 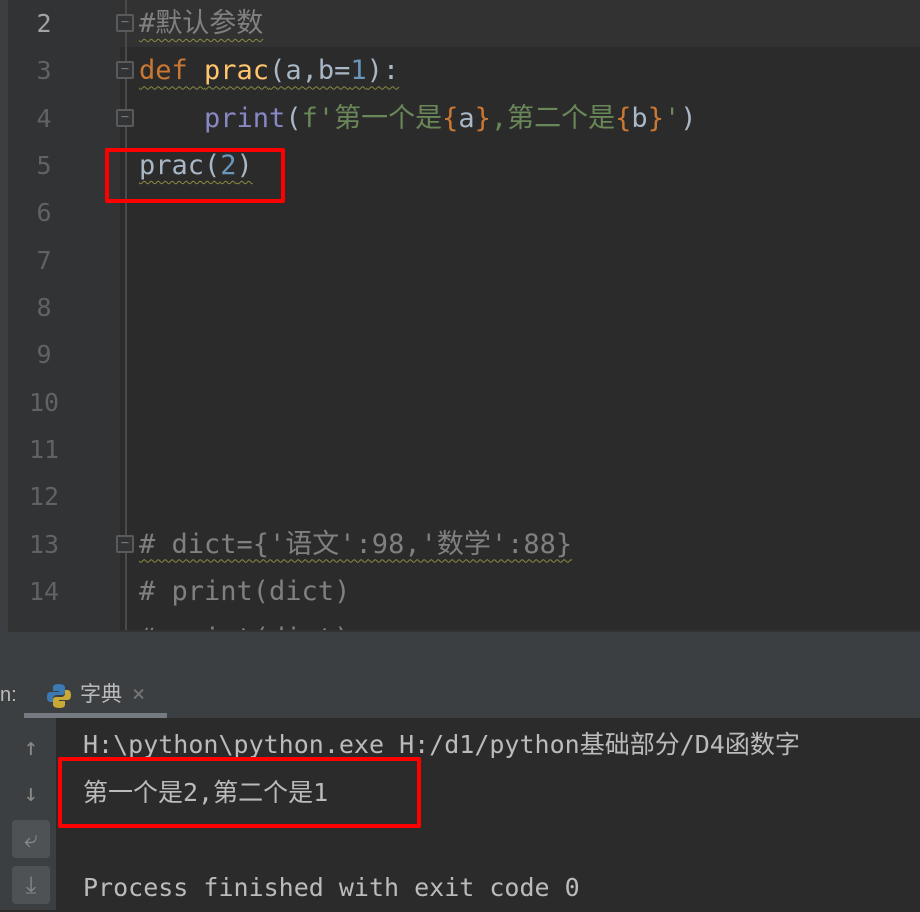 What do you see at coordinates (101, 694) in the screenshot?
I see `tab-label: 字典` at bounding box center [101, 694].